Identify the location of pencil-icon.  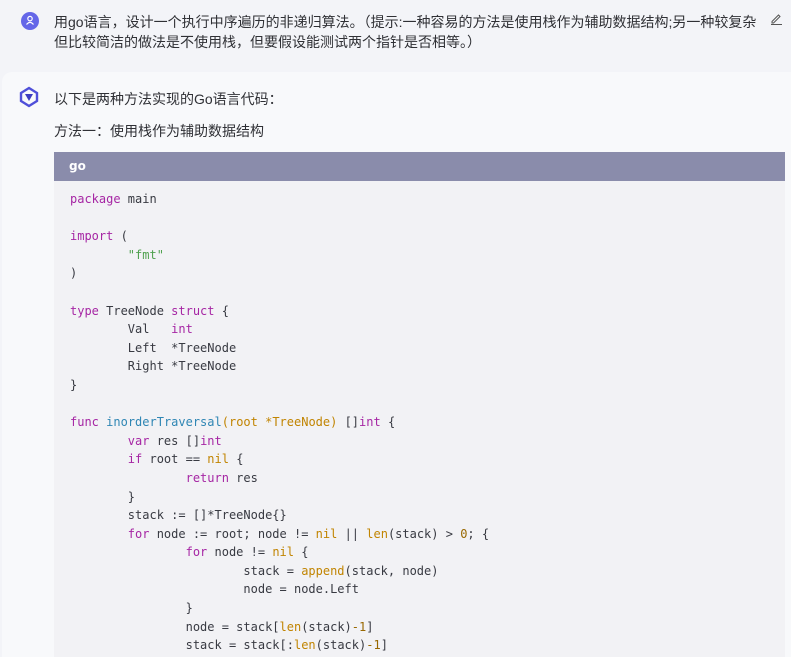
(776, 21).